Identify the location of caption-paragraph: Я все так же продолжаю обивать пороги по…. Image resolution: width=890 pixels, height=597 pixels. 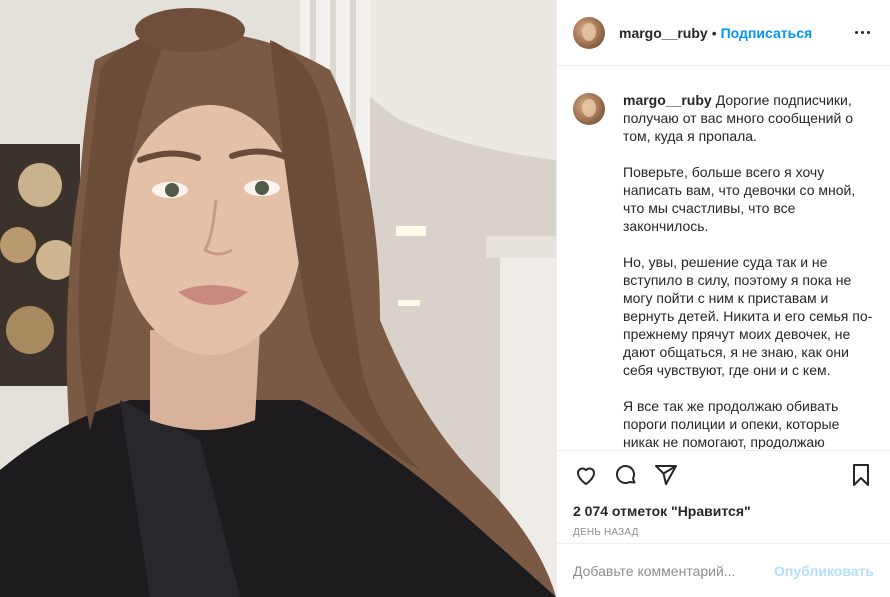
(731, 423).